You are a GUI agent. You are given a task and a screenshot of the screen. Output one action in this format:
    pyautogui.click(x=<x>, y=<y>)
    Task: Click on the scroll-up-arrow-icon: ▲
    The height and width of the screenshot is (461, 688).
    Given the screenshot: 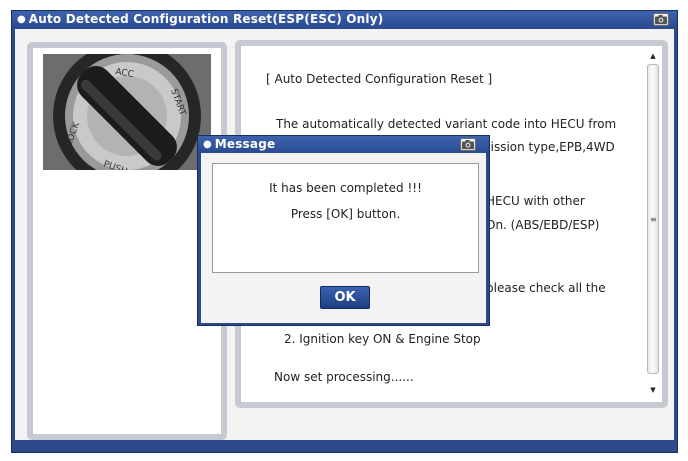 What is the action you would take?
    pyautogui.click(x=653, y=56)
    